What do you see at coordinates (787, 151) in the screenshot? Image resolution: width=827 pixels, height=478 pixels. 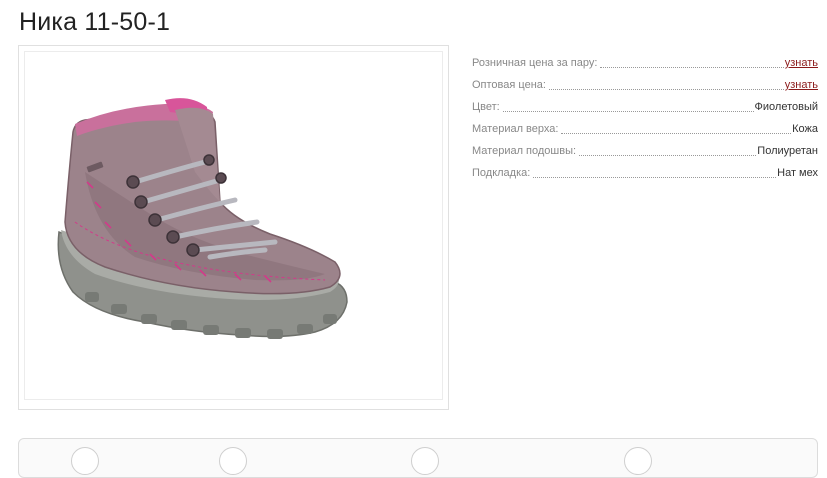 I see `spec-value: Полиуретан` at bounding box center [787, 151].